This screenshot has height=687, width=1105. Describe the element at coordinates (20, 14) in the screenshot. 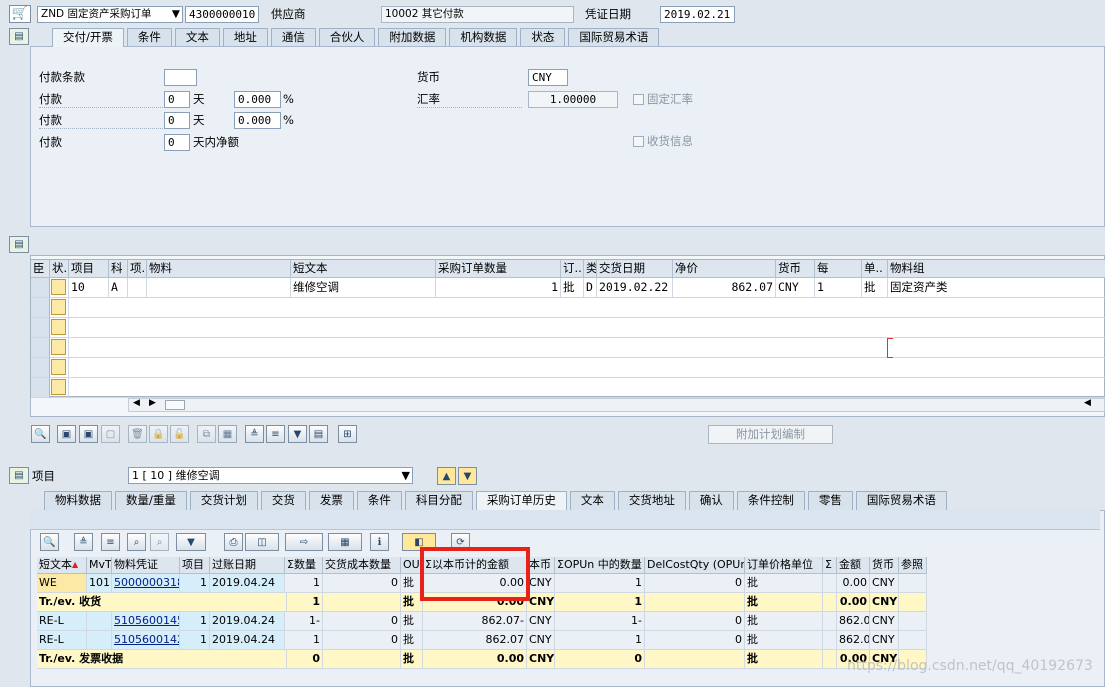

I see `cart-icon: 🛒` at that location.